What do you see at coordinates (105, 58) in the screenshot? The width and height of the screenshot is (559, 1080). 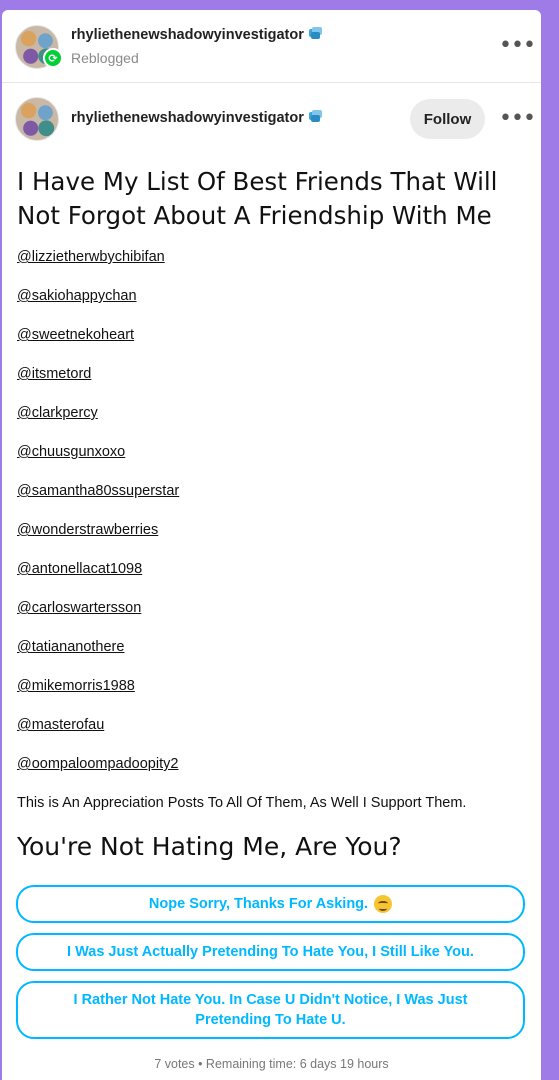 I see `reblogged-label: Reblogged` at bounding box center [105, 58].